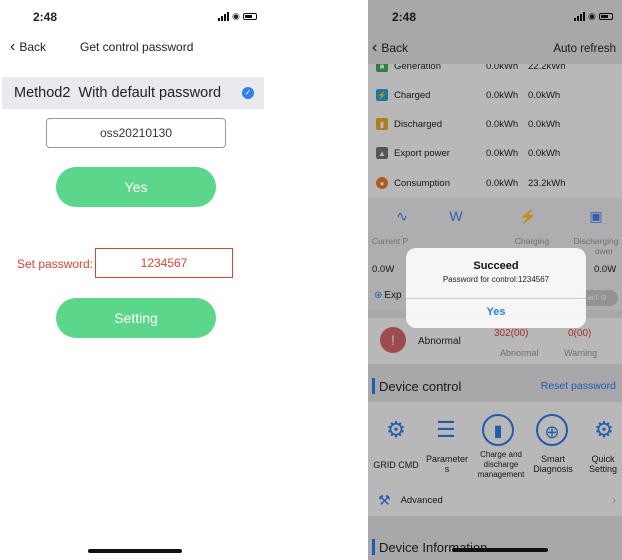  I want to click on checkmark-icon: ✓, so click(248, 93).